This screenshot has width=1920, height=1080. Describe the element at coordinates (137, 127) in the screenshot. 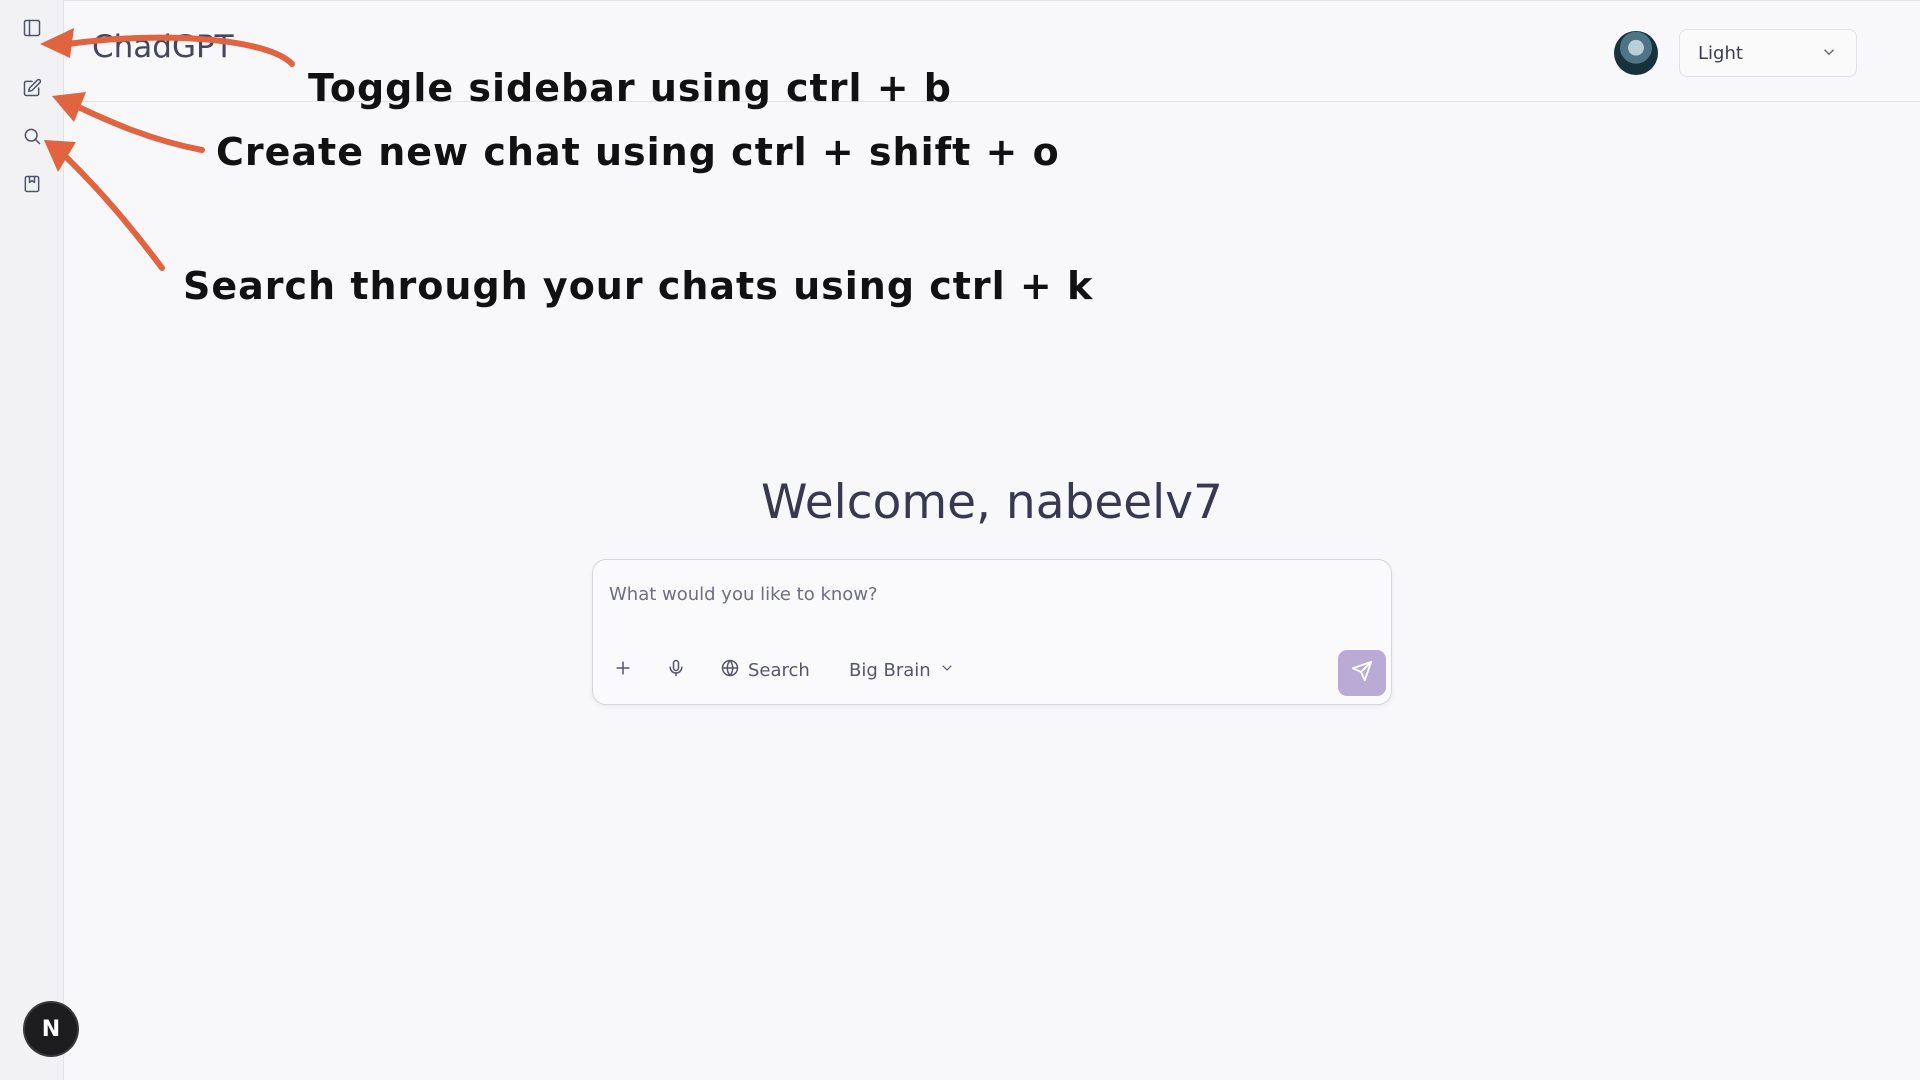

I see `arrow-new-chat` at that location.